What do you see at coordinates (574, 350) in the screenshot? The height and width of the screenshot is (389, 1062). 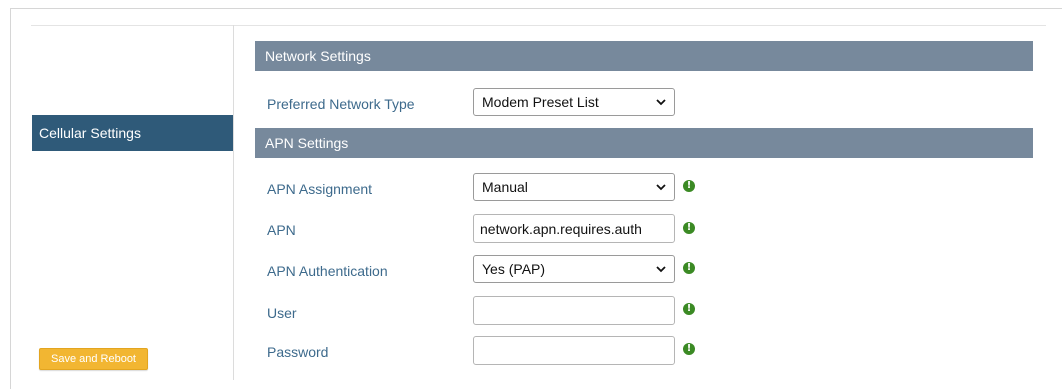 I see `password-input` at bounding box center [574, 350].